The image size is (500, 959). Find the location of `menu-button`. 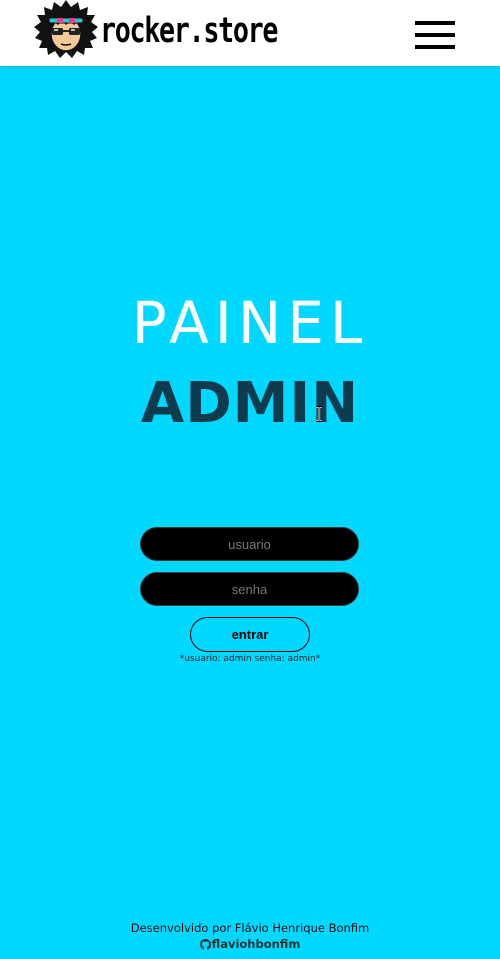

menu-button is located at coordinates (435, 35).